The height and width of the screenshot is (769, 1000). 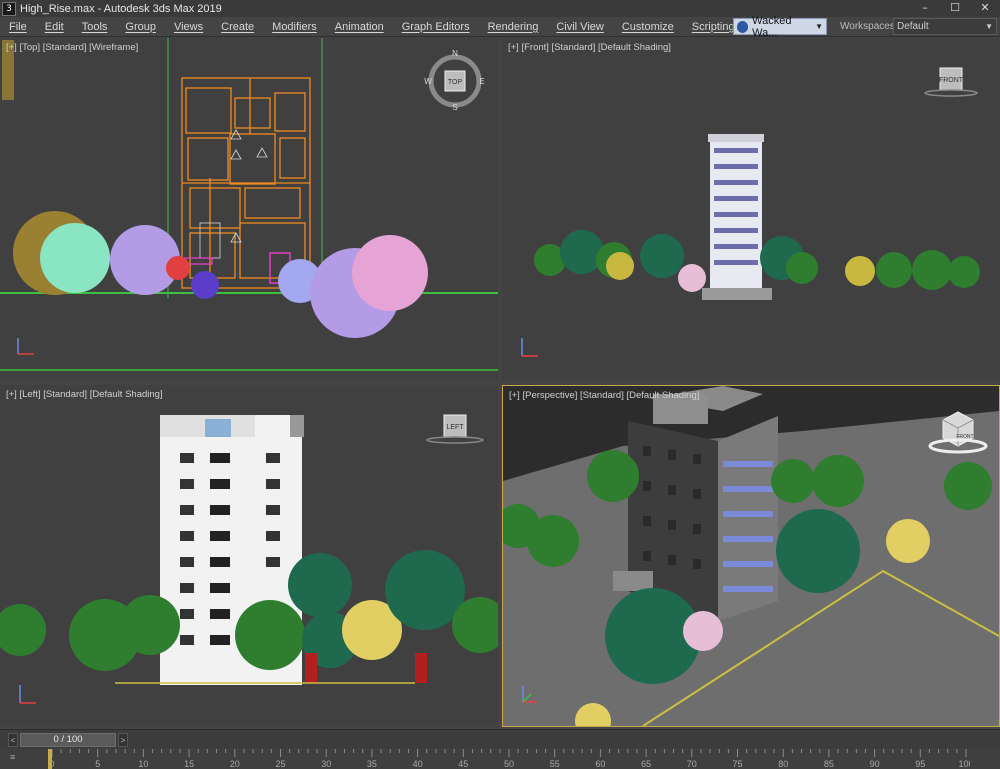 What do you see at coordinates (869, 26) in the screenshot?
I see `workspaces-label: Workspaces:` at bounding box center [869, 26].